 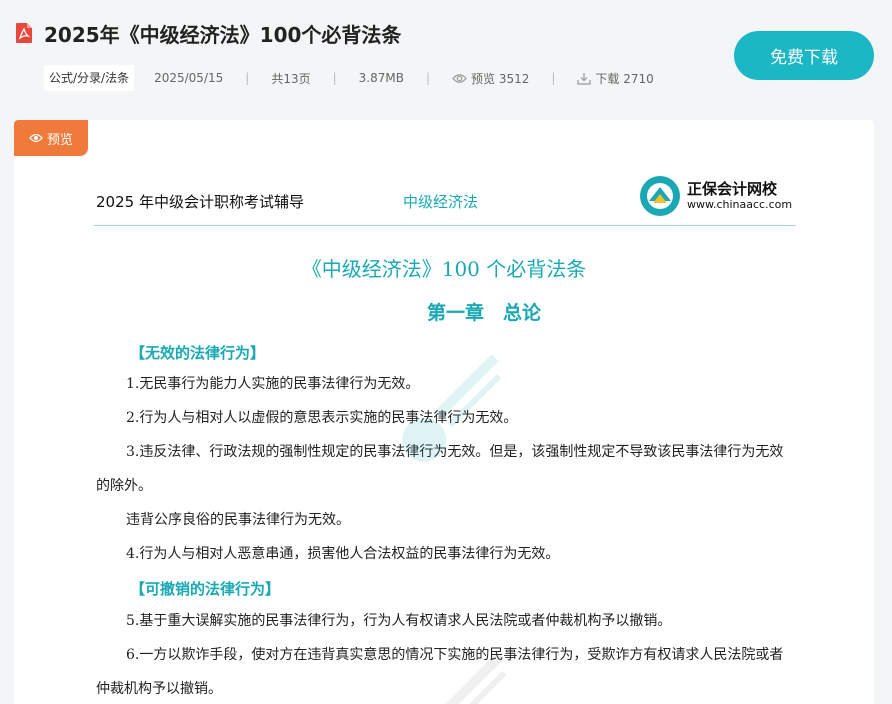 I want to click on logo-url: www.chinaacc.com, so click(x=739, y=204).